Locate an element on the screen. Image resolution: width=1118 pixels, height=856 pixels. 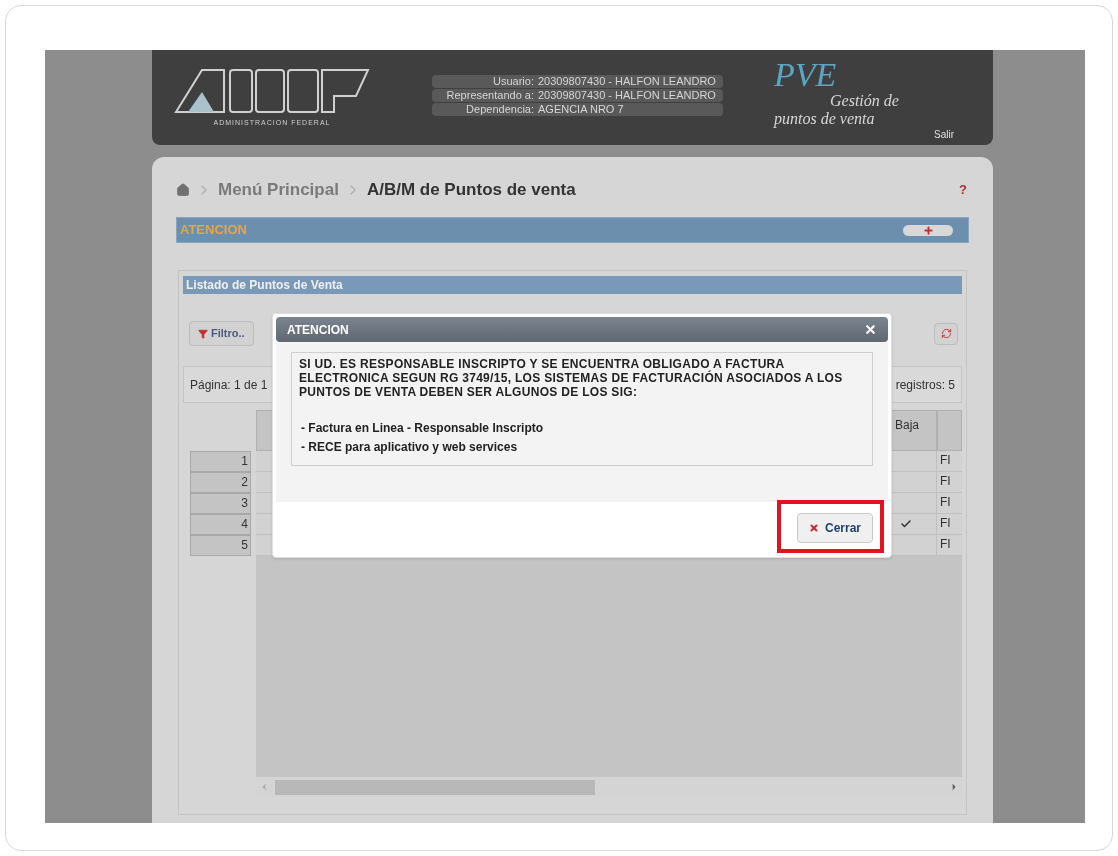
refresh-button is located at coordinates (946, 333).